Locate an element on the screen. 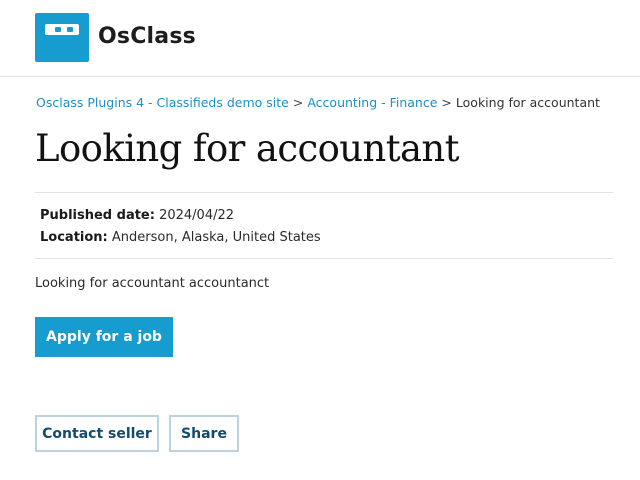 Image resolution: width=640 pixels, height=480 pixels. logo-eye-left is located at coordinates (58, 29).